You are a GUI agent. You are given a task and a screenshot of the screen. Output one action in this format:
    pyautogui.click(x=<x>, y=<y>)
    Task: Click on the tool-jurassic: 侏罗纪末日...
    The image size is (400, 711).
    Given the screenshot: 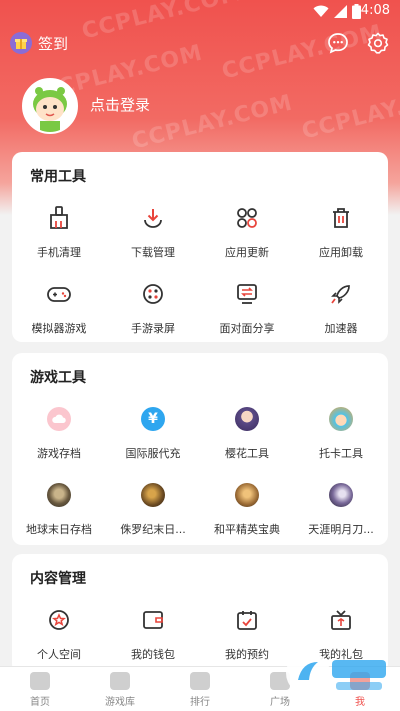 What is the action you would take?
    pyautogui.click(x=153, y=511)
    